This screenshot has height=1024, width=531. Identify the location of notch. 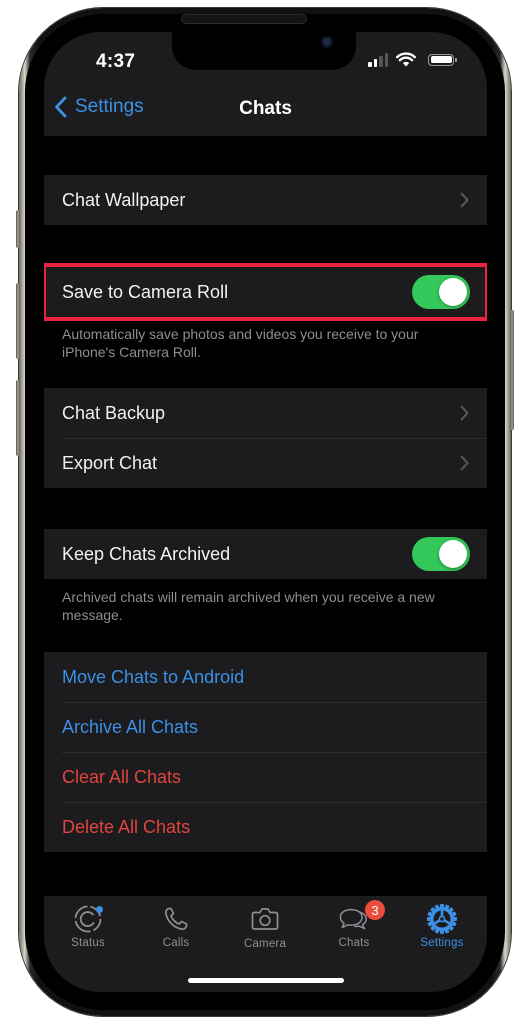
(264, 51).